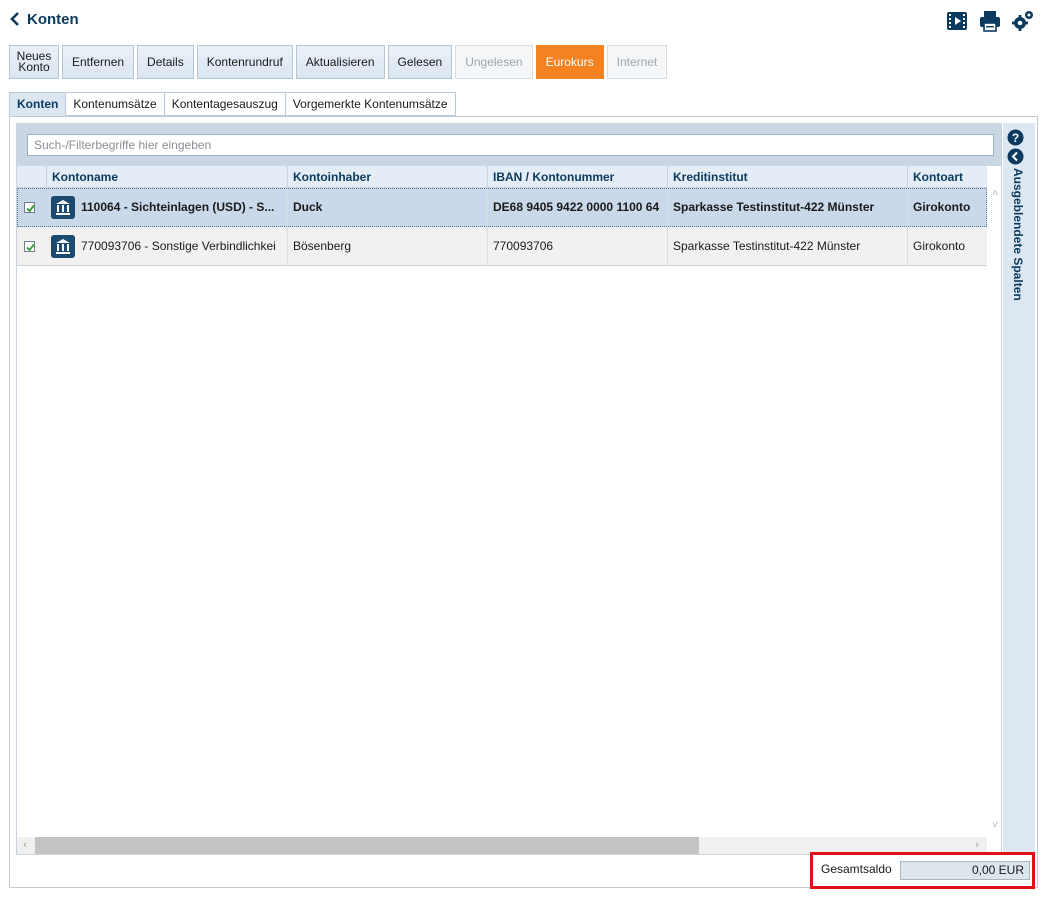 The width and height of the screenshot is (1043, 899). I want to click on search-input, so click(510, 145).